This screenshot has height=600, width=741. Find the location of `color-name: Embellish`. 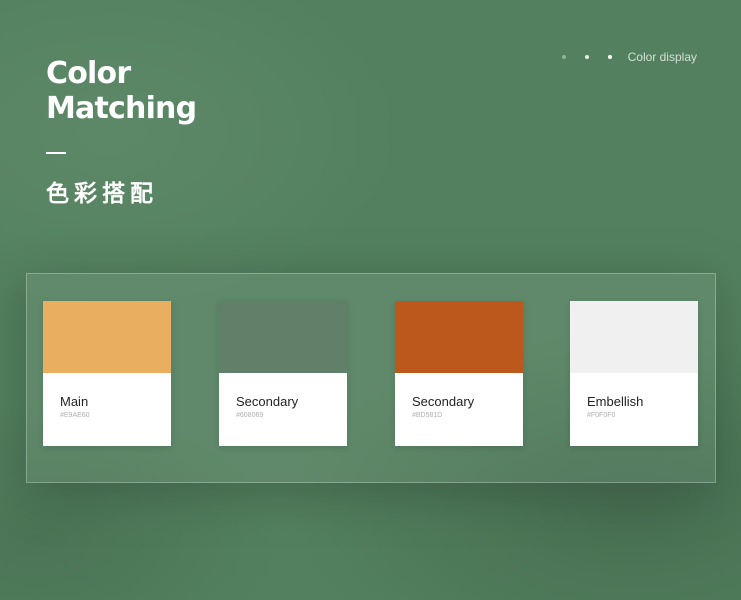

color-name: Embellish is located at coordinates (615, 401).